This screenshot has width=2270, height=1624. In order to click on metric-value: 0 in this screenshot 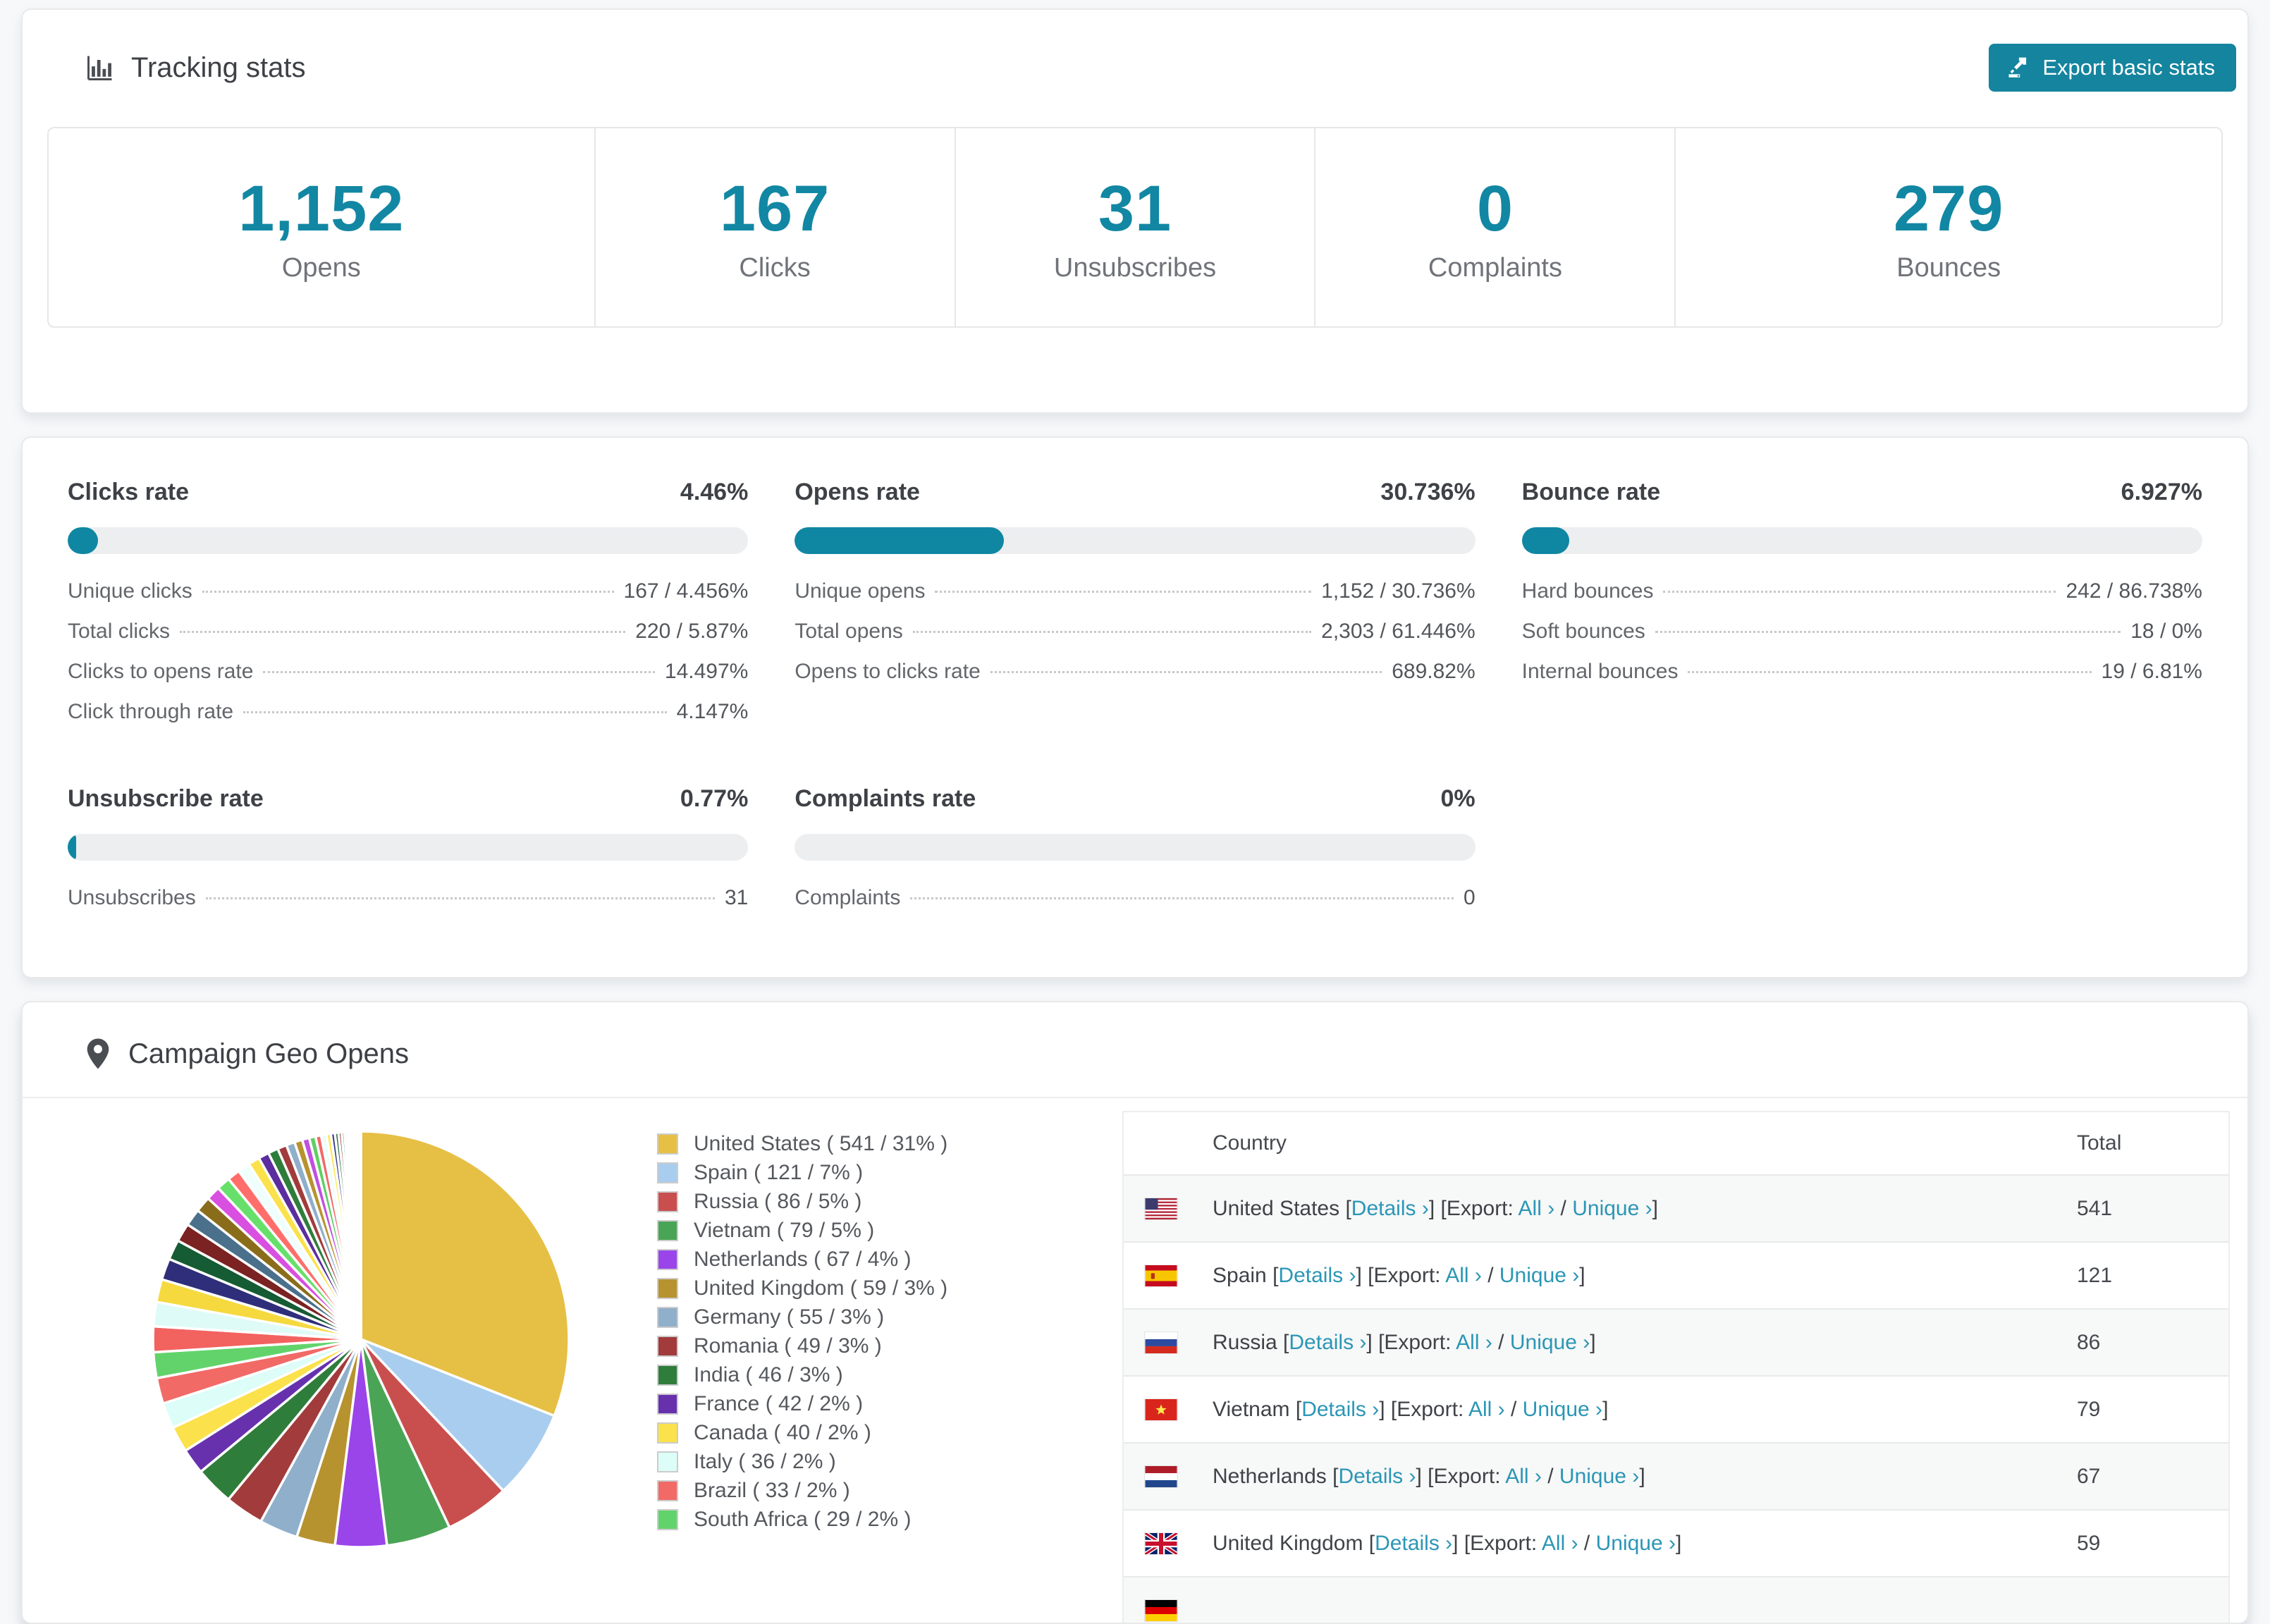, I will do `click(1469, 897)`.